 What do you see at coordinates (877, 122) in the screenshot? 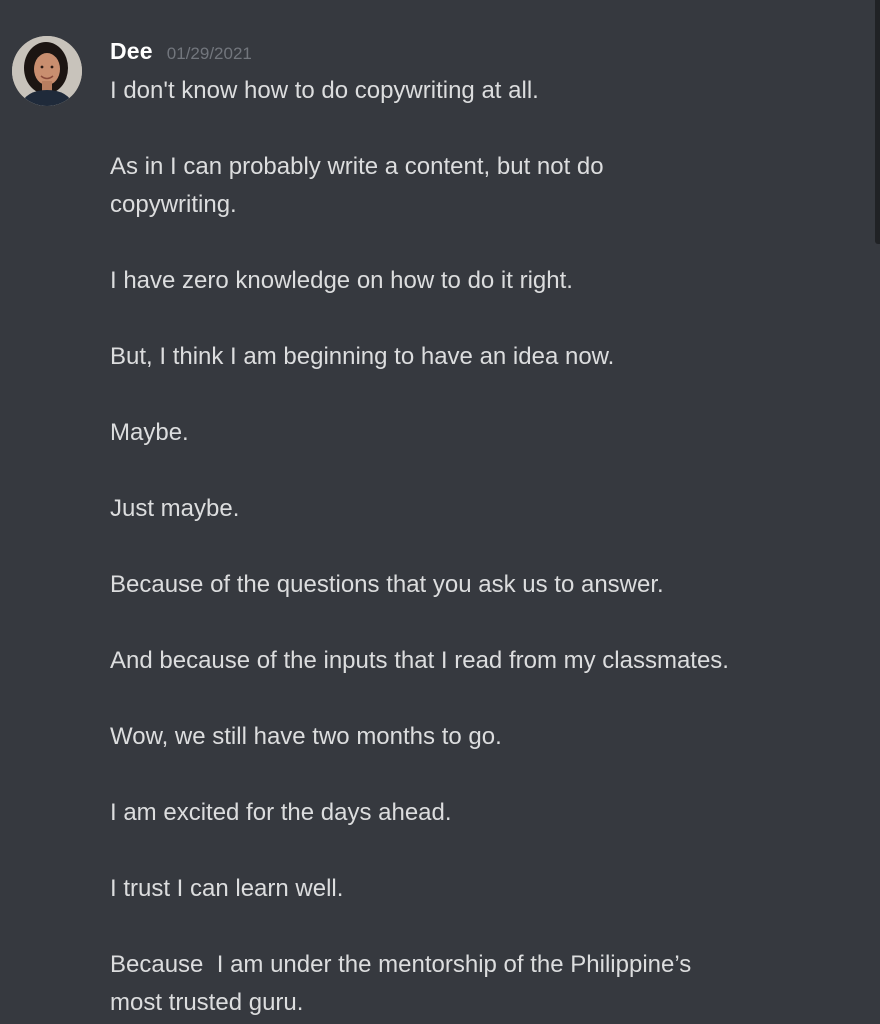
I see `scrollbar` at bounding box center [877, 122].